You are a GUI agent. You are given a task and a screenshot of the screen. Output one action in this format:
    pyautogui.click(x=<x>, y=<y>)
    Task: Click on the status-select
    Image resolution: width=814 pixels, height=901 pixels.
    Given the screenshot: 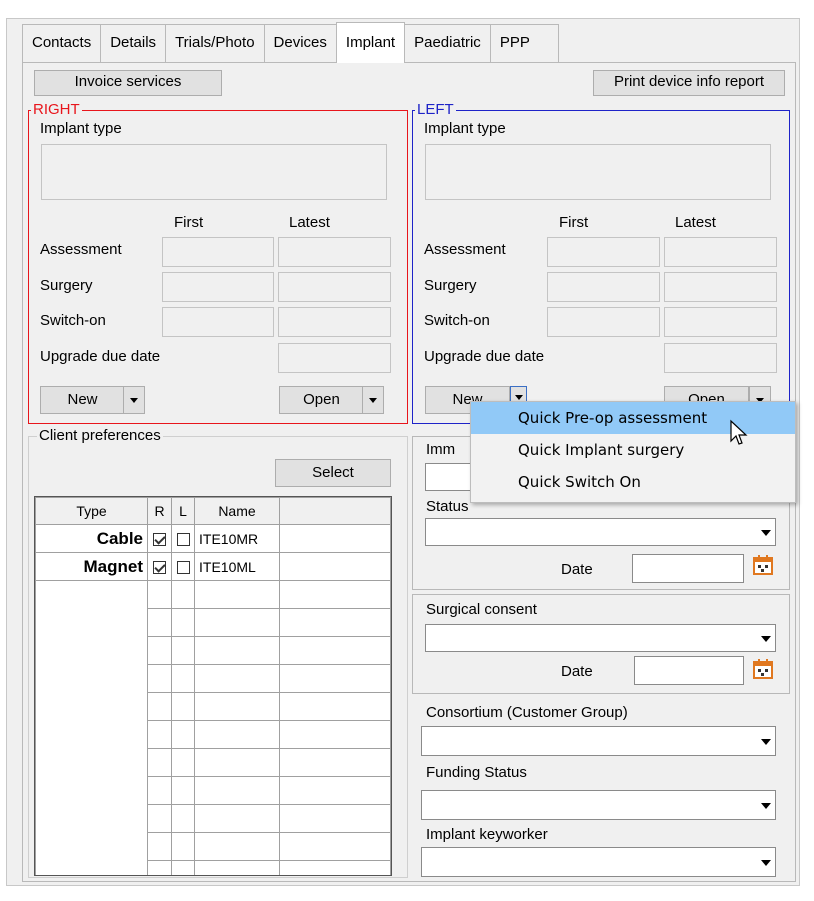 What is the action you would take?
    pyautogui.click(x=600, y=532)
    